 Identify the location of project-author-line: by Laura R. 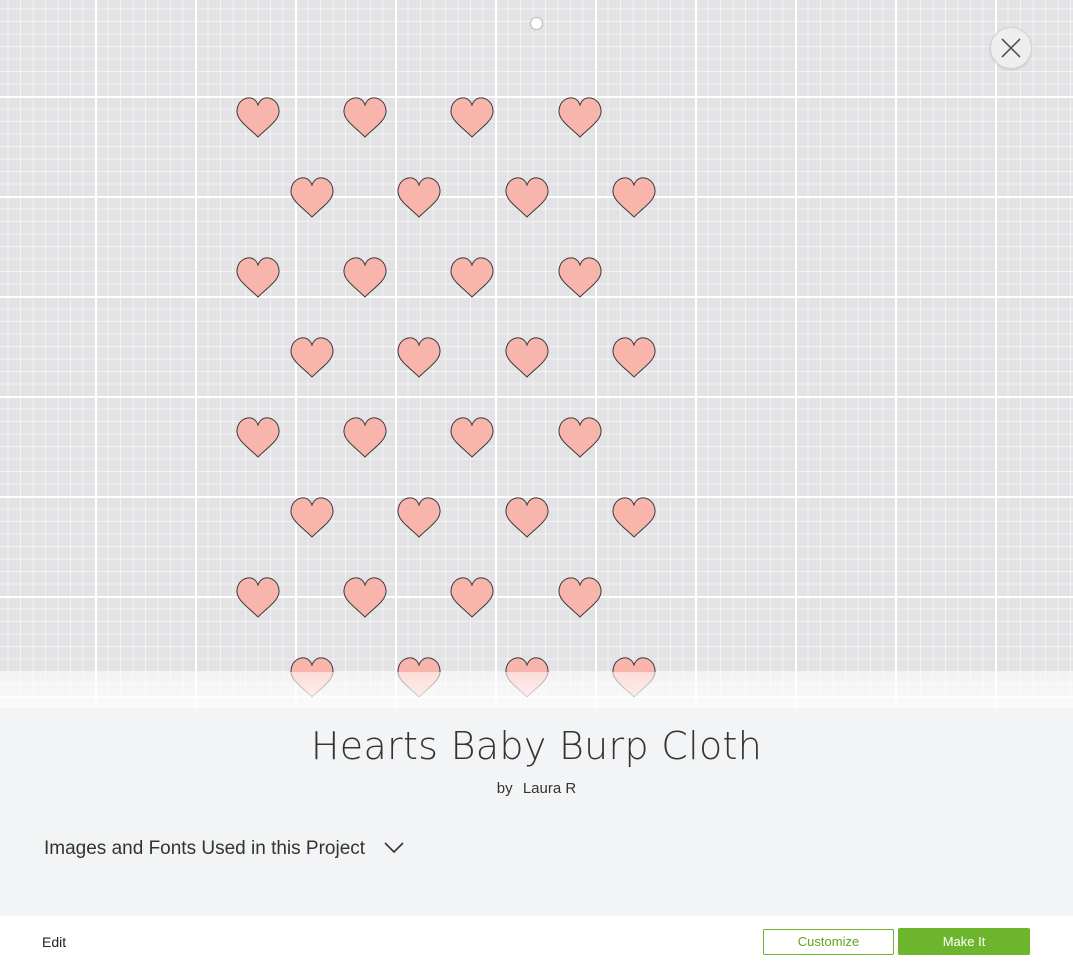
(536, 788).